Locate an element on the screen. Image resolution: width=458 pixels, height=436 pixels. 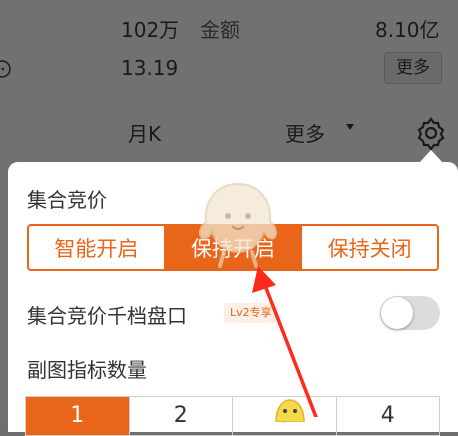
toggle-knob is located at coordinates (397, 313).